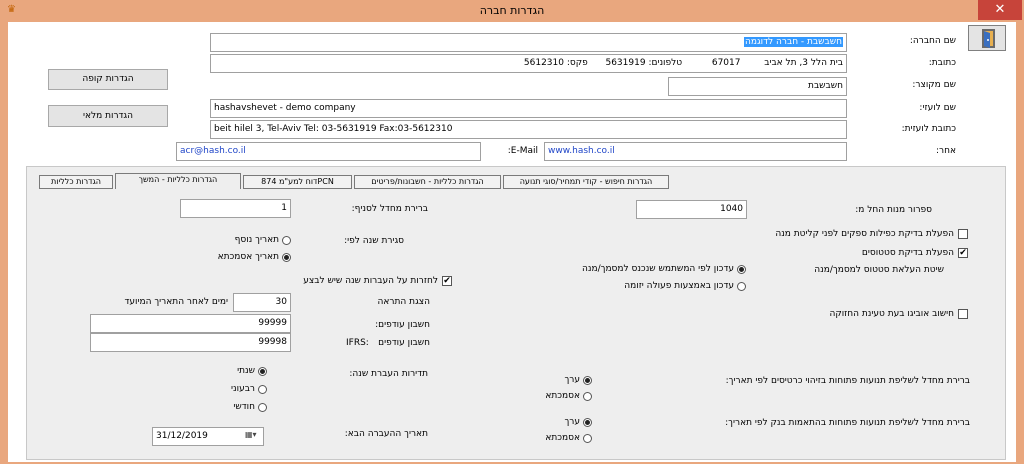 This screenshot has height=464, width=1024. Describe the element at coordinates (403, 302) in the screenshot. I see `alert-label: הצגת התראה` at that location.